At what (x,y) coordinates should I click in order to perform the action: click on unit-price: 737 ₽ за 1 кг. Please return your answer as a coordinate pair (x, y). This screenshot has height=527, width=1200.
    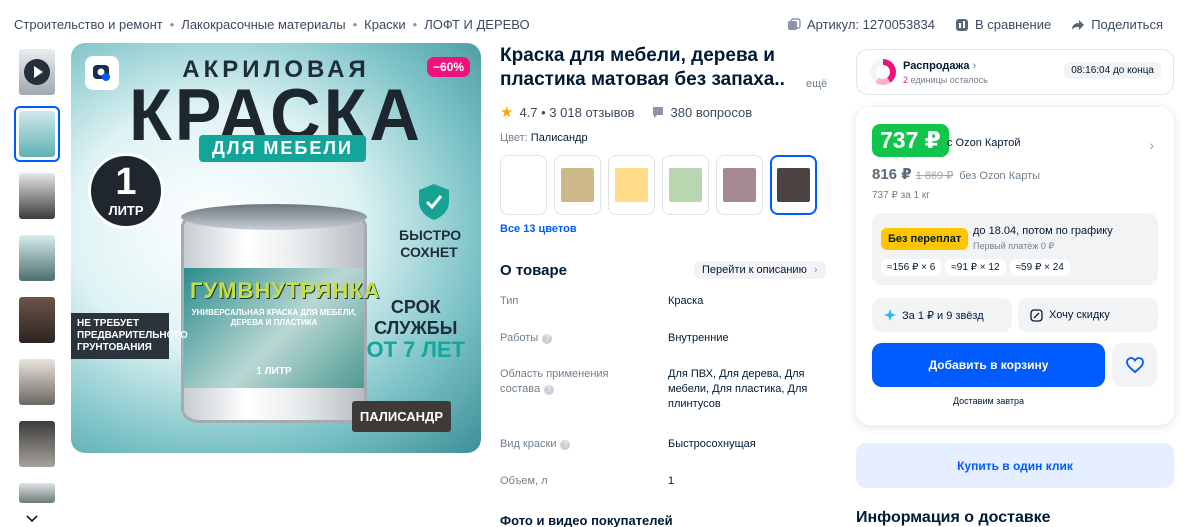
    Looking at the image, I should click on (901, 195).